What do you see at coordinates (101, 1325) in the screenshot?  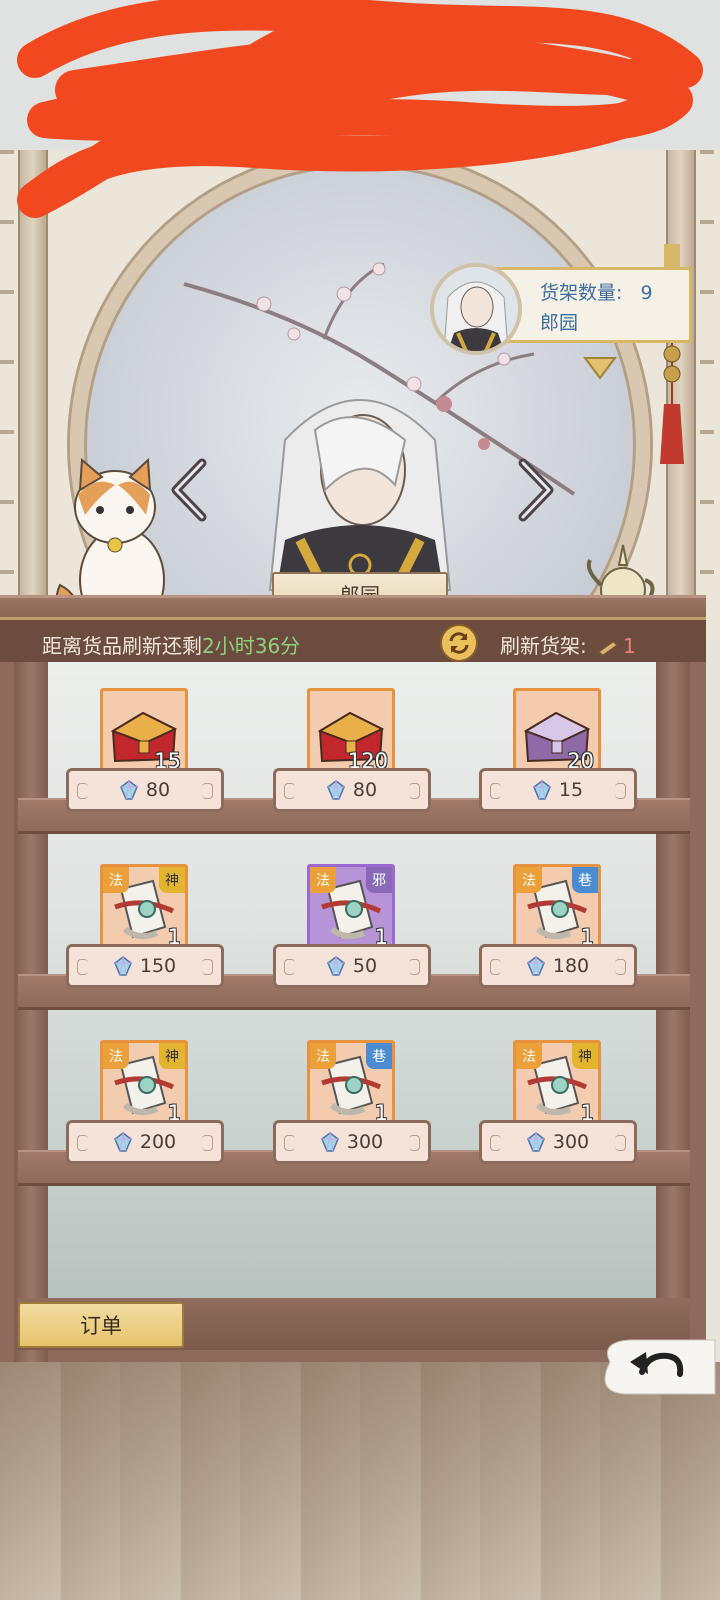 I see `order-button: 订单` at bounding box center [101, 1325].